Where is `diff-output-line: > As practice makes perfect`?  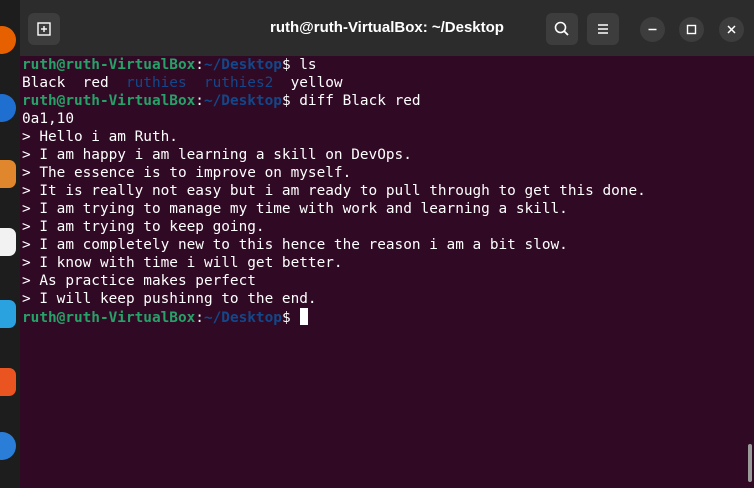 diff-output-line: > As practice makes perfect is located at coordinates (139, 281).